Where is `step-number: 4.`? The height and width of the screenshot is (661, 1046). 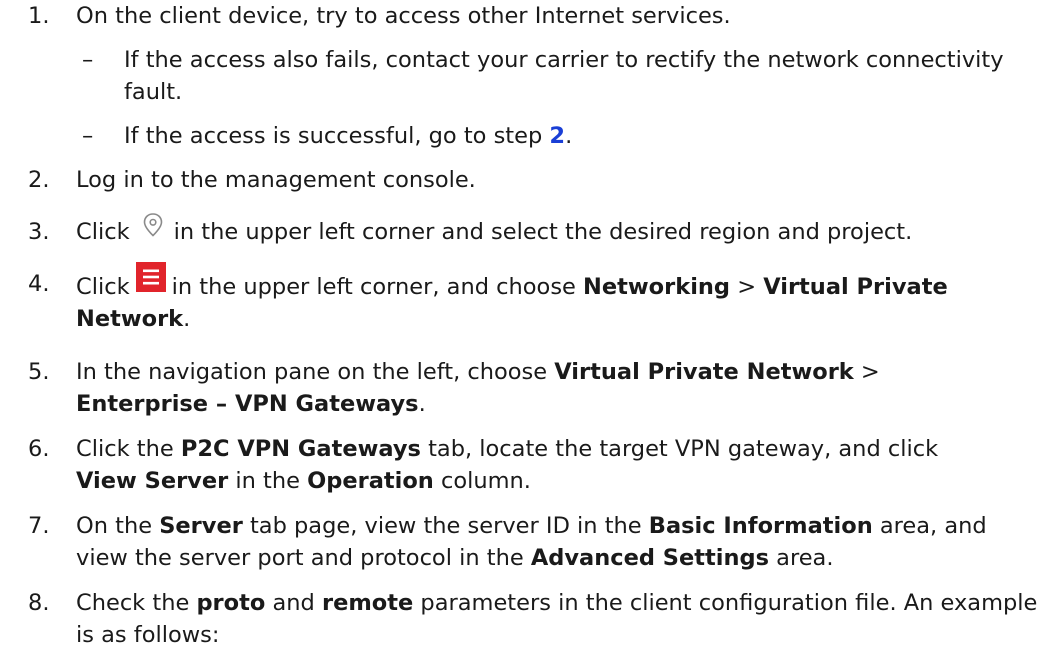
step-number: 4. is located at coordinates (39, 284).